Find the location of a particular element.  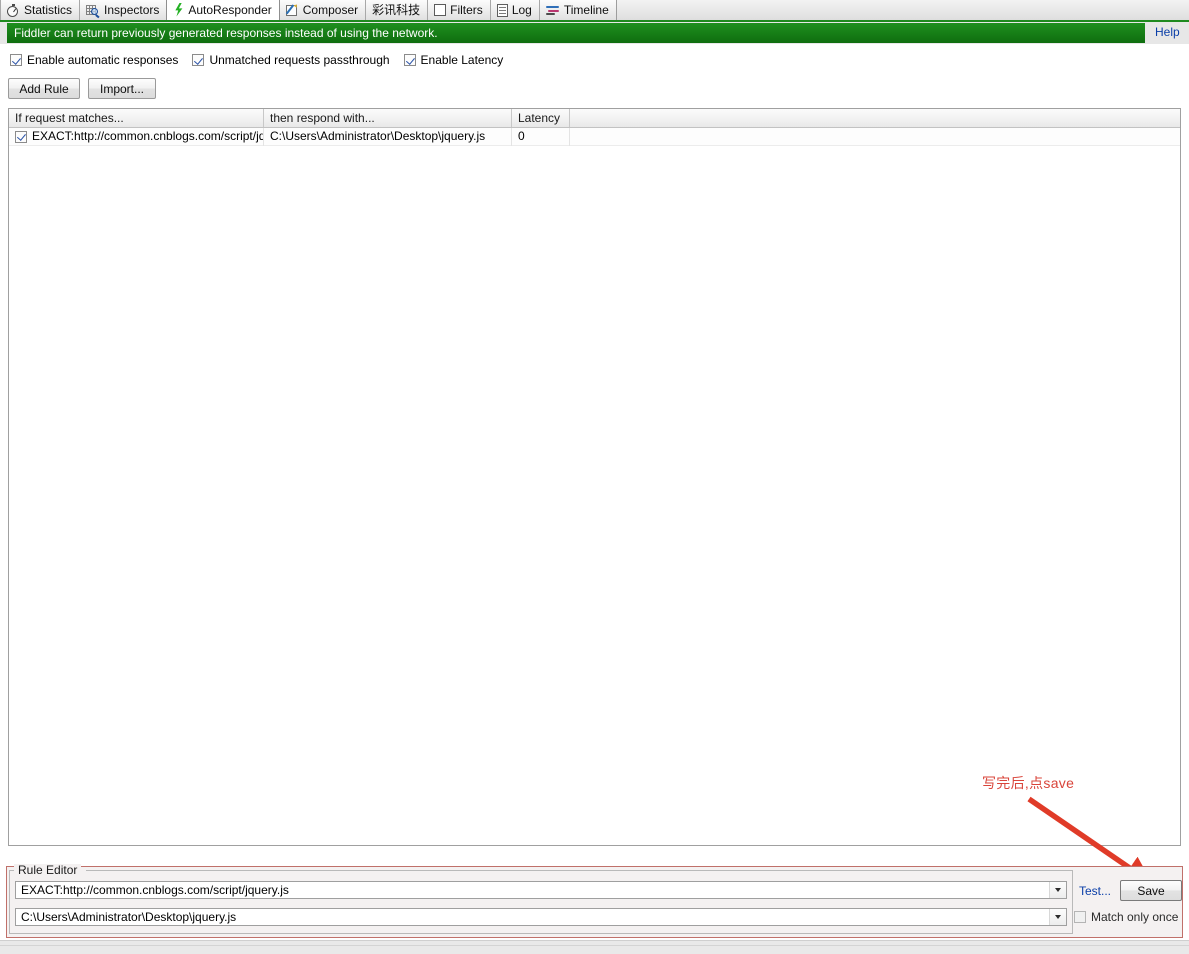

tab-inspectors: Inspectors is located at coordinates (123, 10).